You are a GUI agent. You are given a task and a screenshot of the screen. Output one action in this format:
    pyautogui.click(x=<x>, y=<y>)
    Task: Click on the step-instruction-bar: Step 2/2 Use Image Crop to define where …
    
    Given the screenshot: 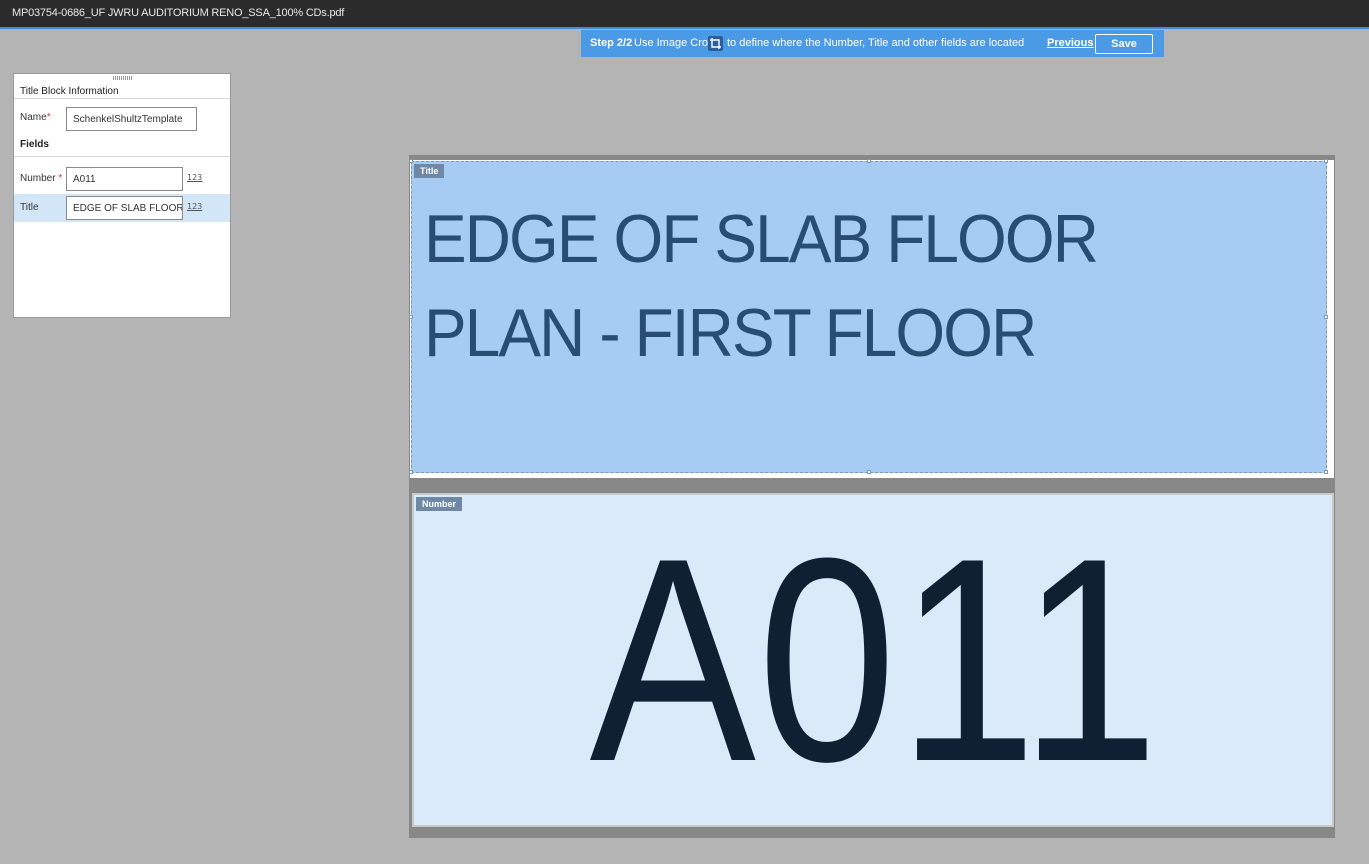 What is the action you would take?
    pyautogui.click(x=872, y=43)
    